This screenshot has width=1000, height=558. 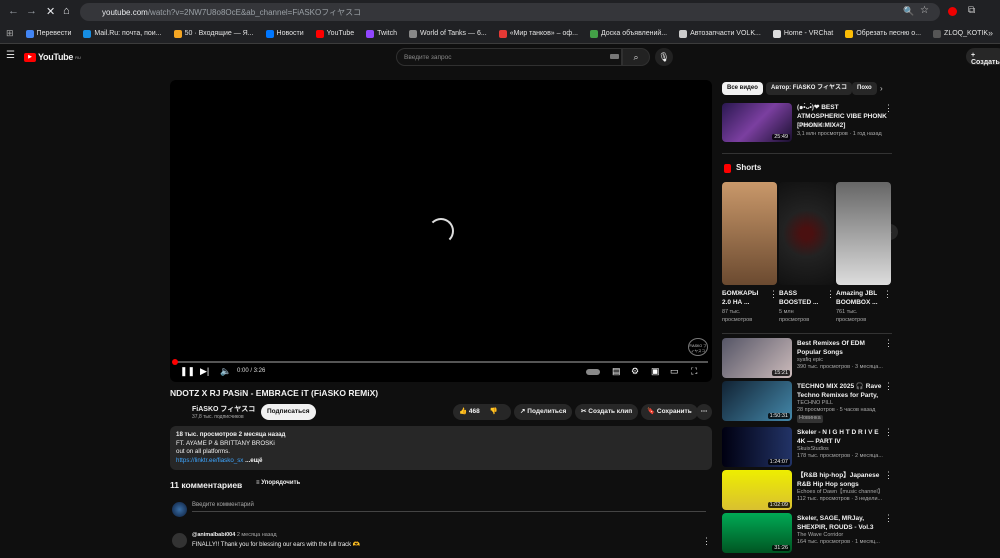 I want to click on next-icon: ▶|, so click(x=204, y=371).